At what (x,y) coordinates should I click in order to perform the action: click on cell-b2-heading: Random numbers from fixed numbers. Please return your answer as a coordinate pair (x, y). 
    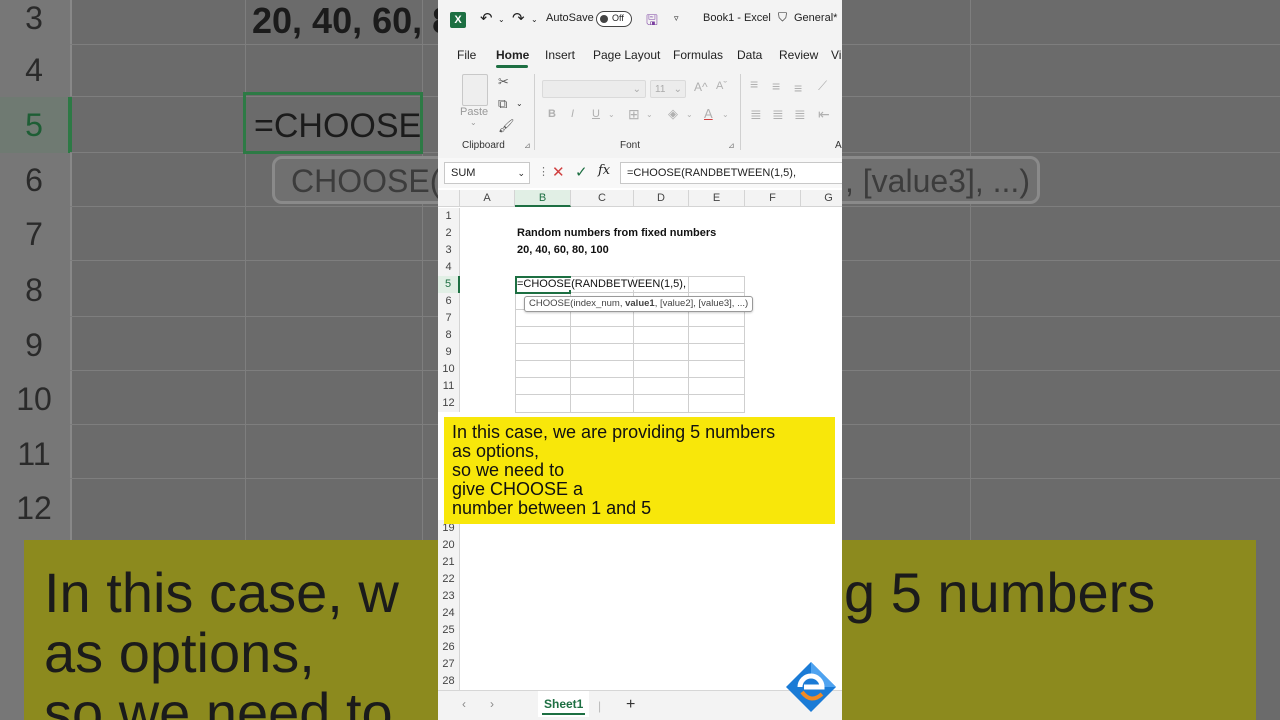
    Looking at the image, I should click on (616, 233).